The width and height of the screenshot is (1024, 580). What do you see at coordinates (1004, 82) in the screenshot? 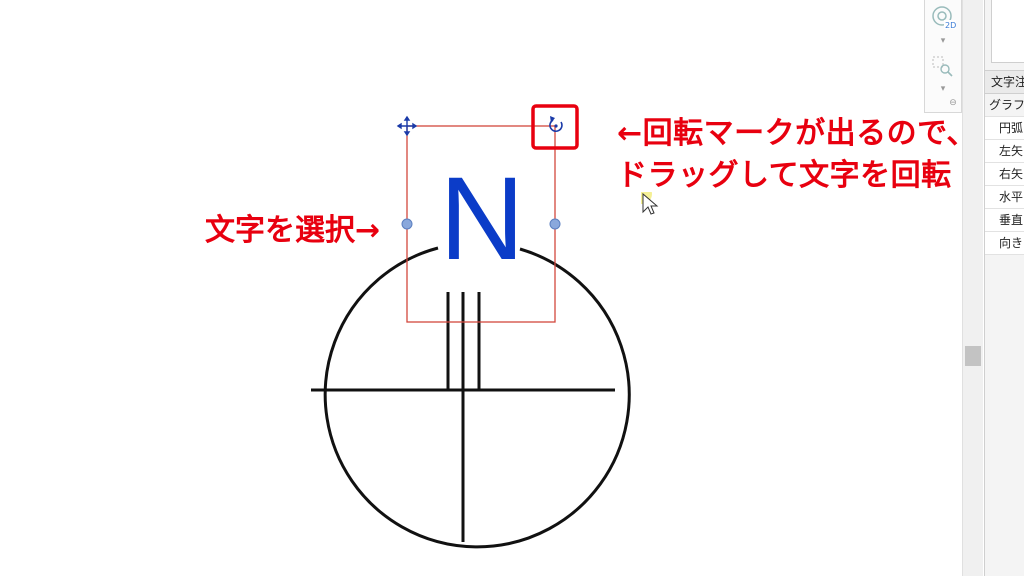
I see `panel-header: 文字注` at bounding box center [1004, 82].